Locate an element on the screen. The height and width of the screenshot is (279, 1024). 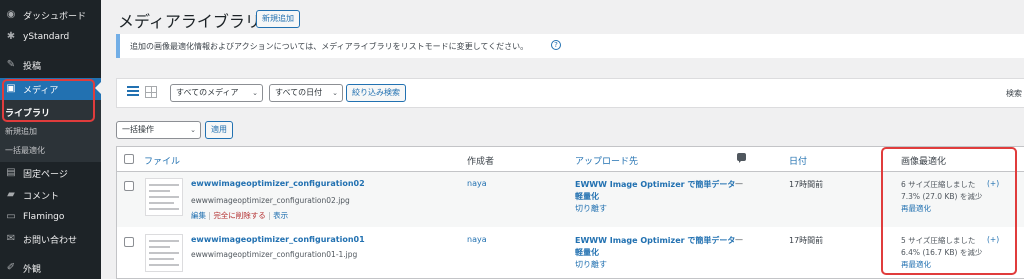
file-name: ewwwimageoptimizer_configuration01-1.jpg is located at coordinates (274, 254).